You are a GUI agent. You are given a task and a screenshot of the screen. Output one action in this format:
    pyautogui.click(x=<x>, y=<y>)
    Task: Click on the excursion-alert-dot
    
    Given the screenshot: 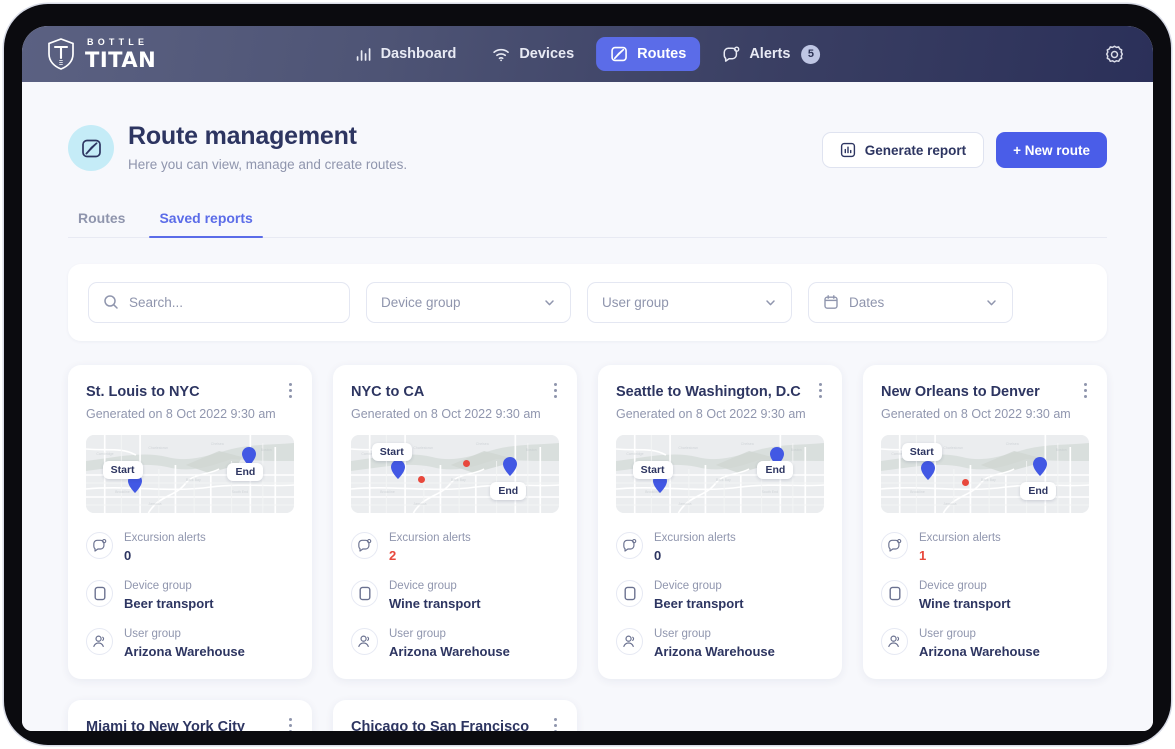 What is the action you would take?
    pyautogui.click(x=421, y=480)
    